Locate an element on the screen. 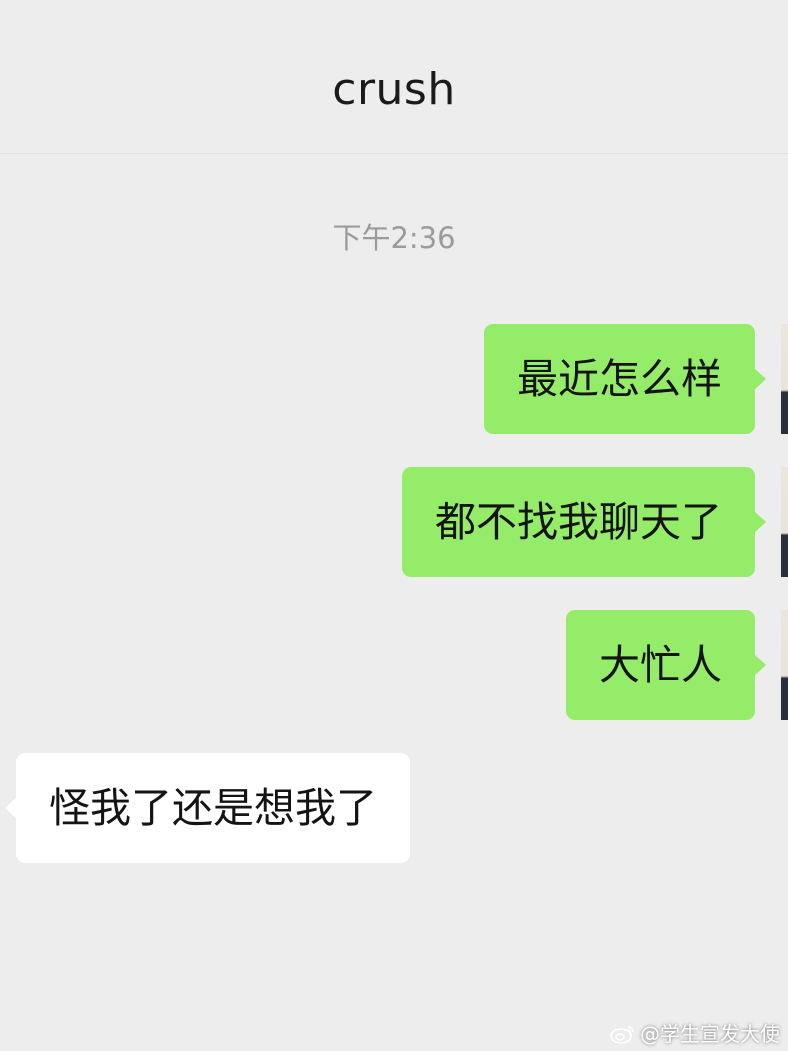 Image resolution: width=788 pixels, height=1051 pixels. sent-message-bubble: 都不找我聊天了 is located at coordinates (584, 522).